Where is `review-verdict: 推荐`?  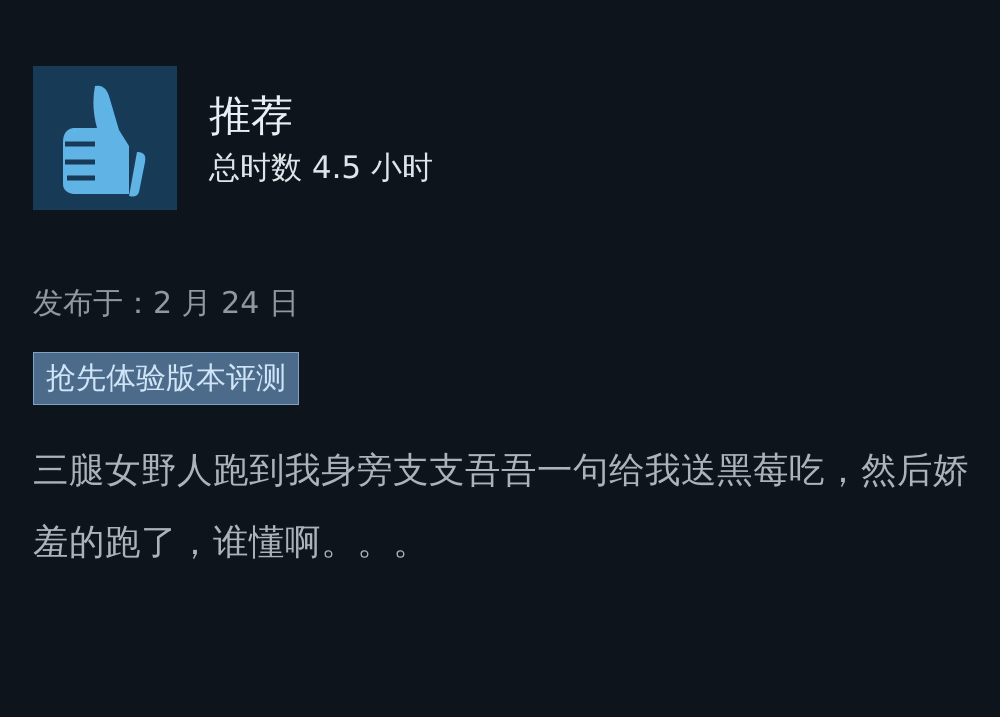 review-verdict: 推荐 is located at coordinates (251, 116).